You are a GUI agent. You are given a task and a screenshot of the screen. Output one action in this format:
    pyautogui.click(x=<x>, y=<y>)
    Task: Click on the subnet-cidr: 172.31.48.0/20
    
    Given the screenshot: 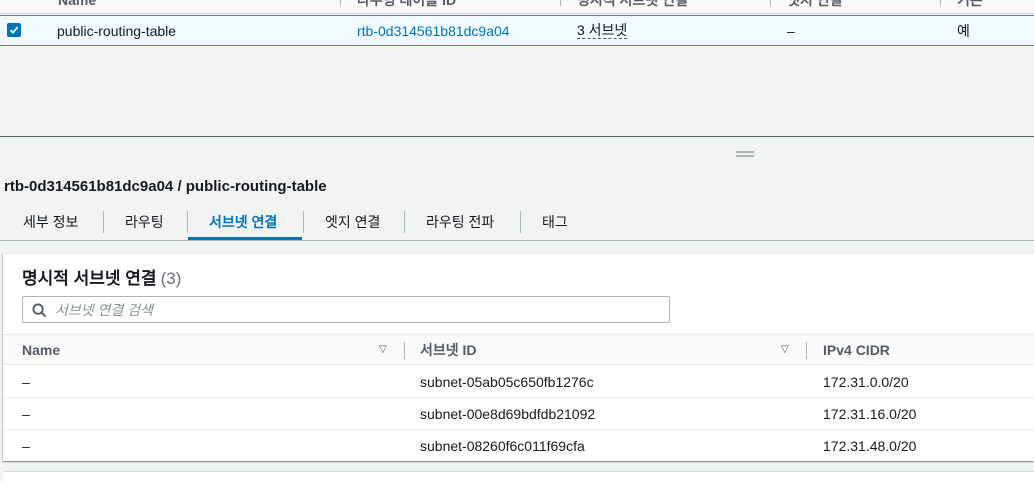 What is the action you would take?
    pyautogui.click(x=870, y=445)
    